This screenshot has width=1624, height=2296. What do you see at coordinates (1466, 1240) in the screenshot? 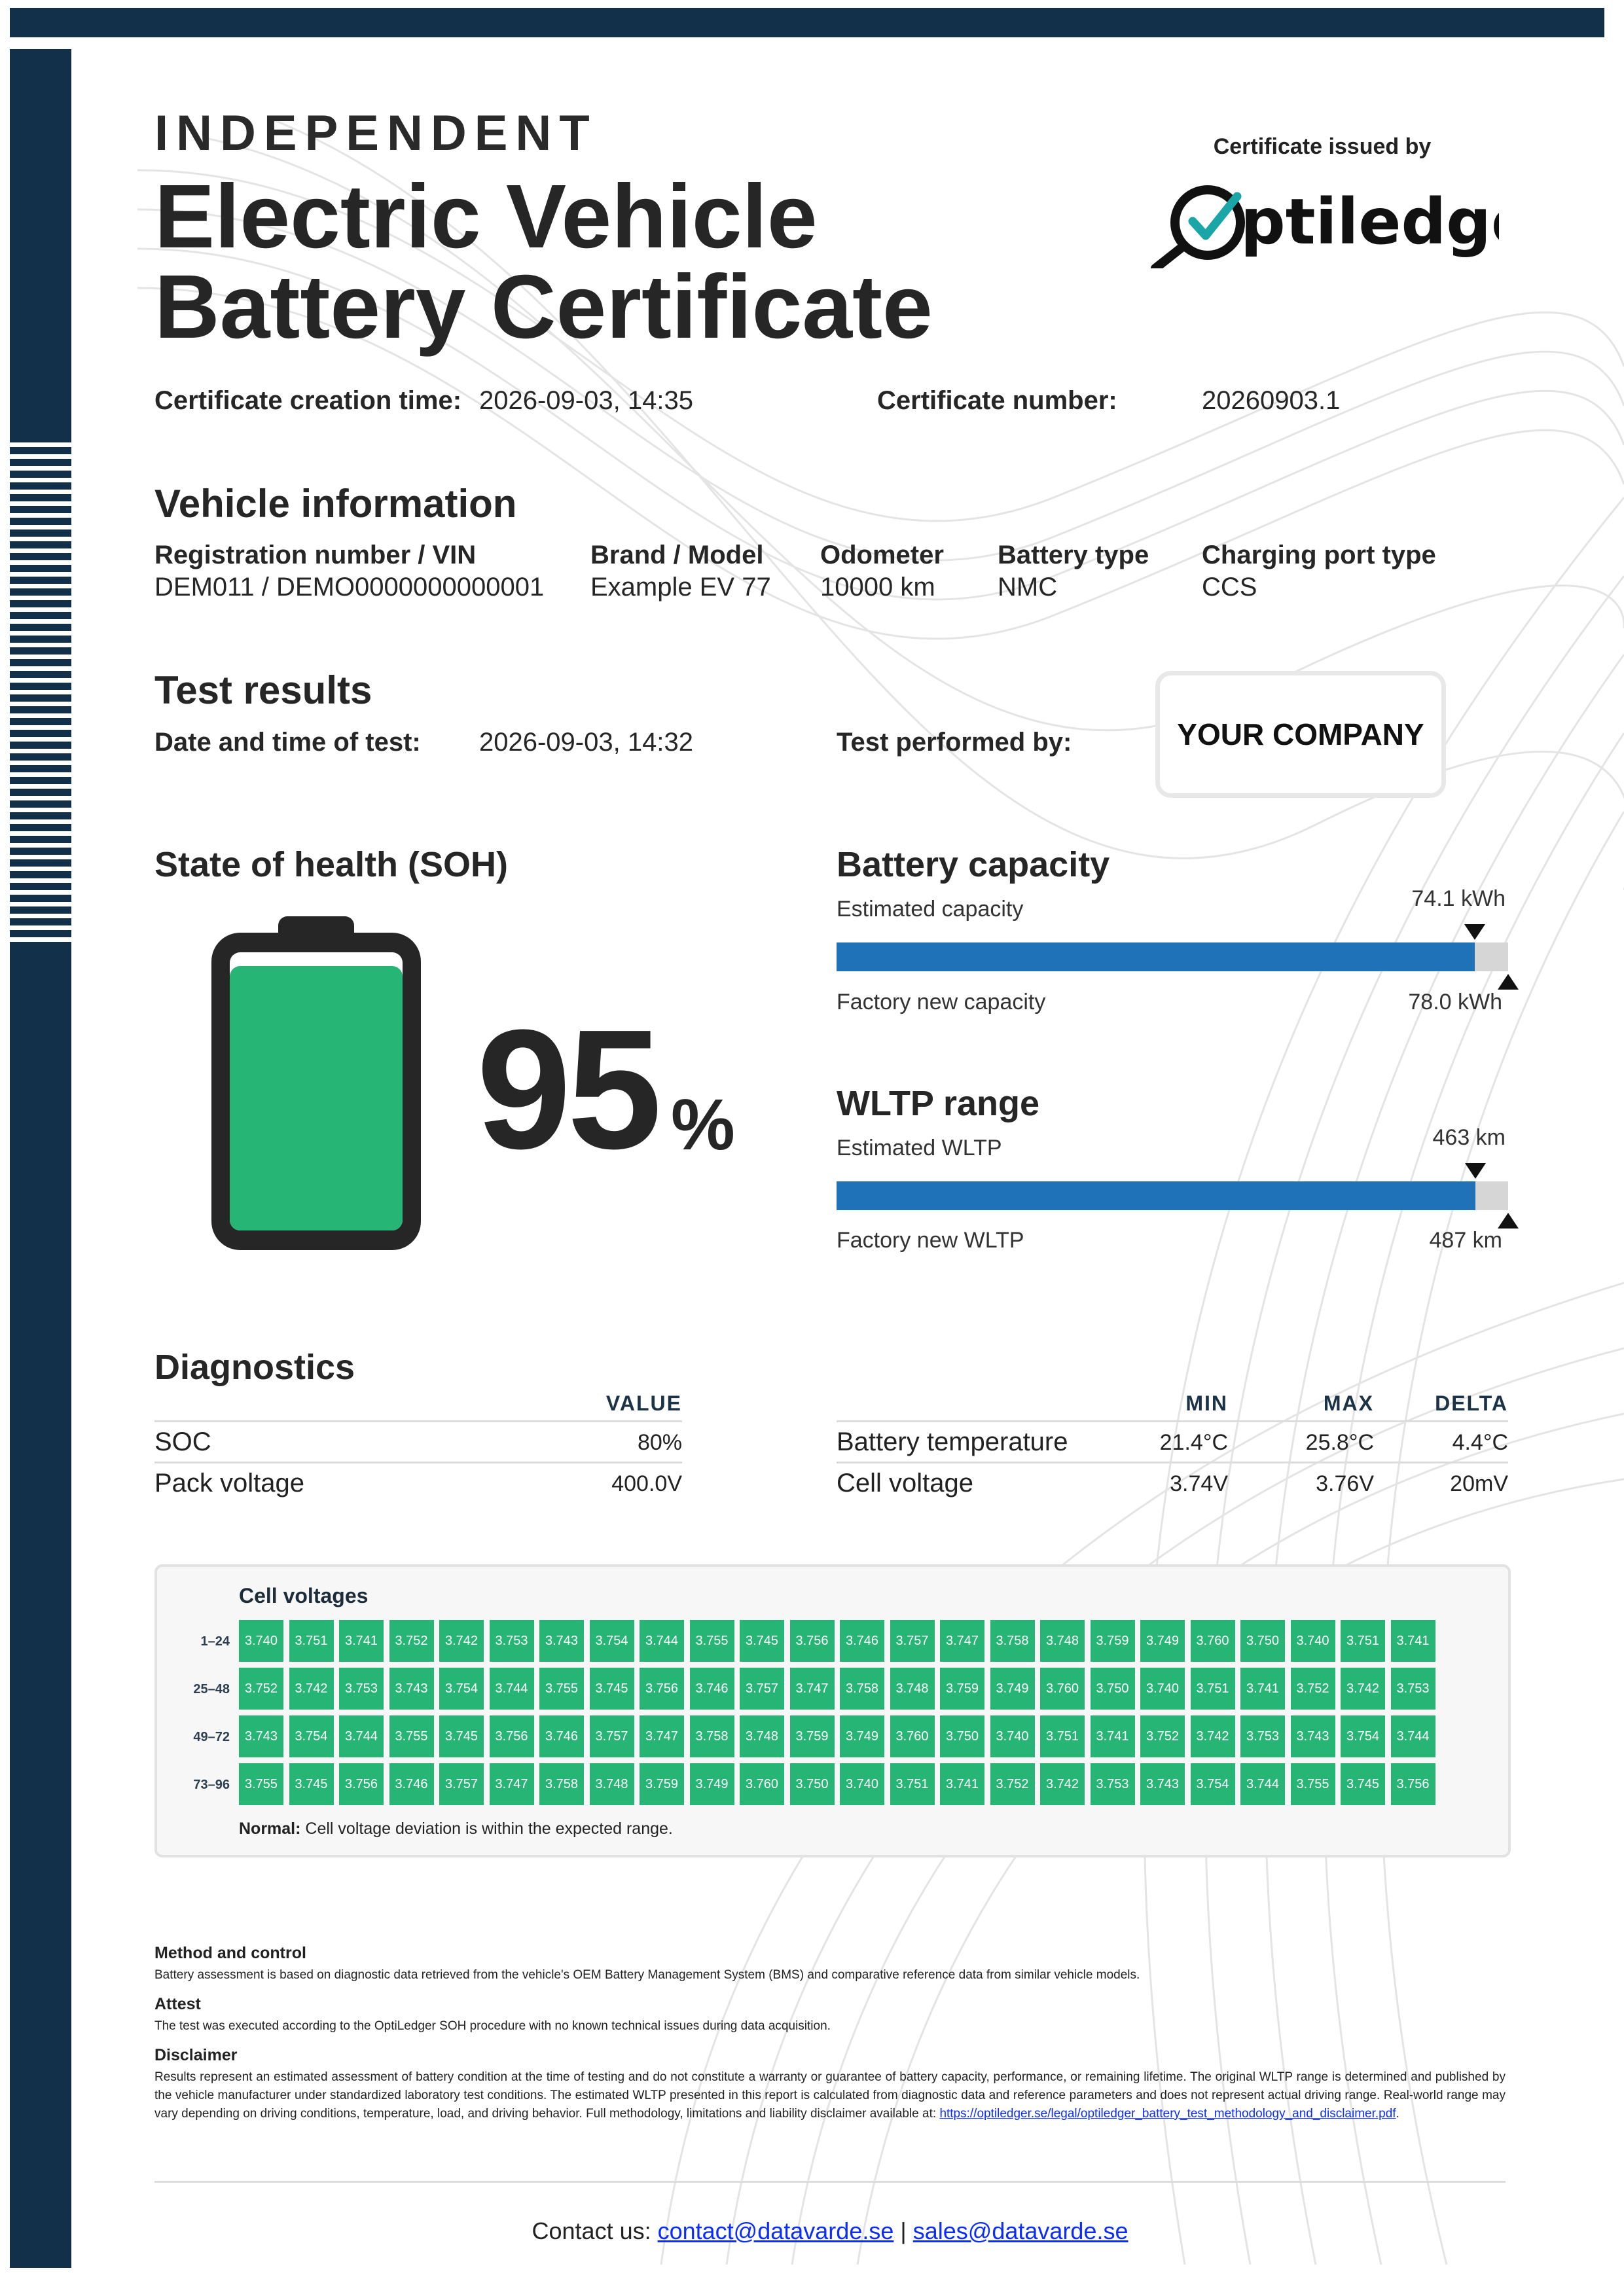
I see `factory-wltp-value: 487 km` at bounding box center [1466, 1240].